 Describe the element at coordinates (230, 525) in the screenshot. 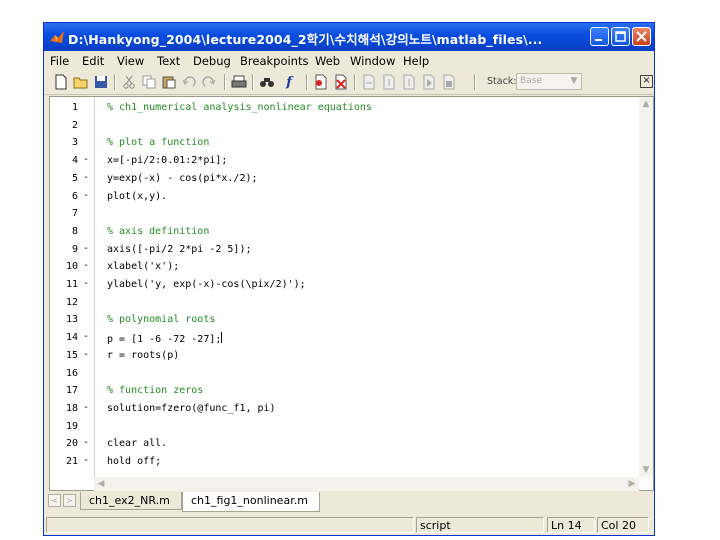

I see `status-message` at that location.